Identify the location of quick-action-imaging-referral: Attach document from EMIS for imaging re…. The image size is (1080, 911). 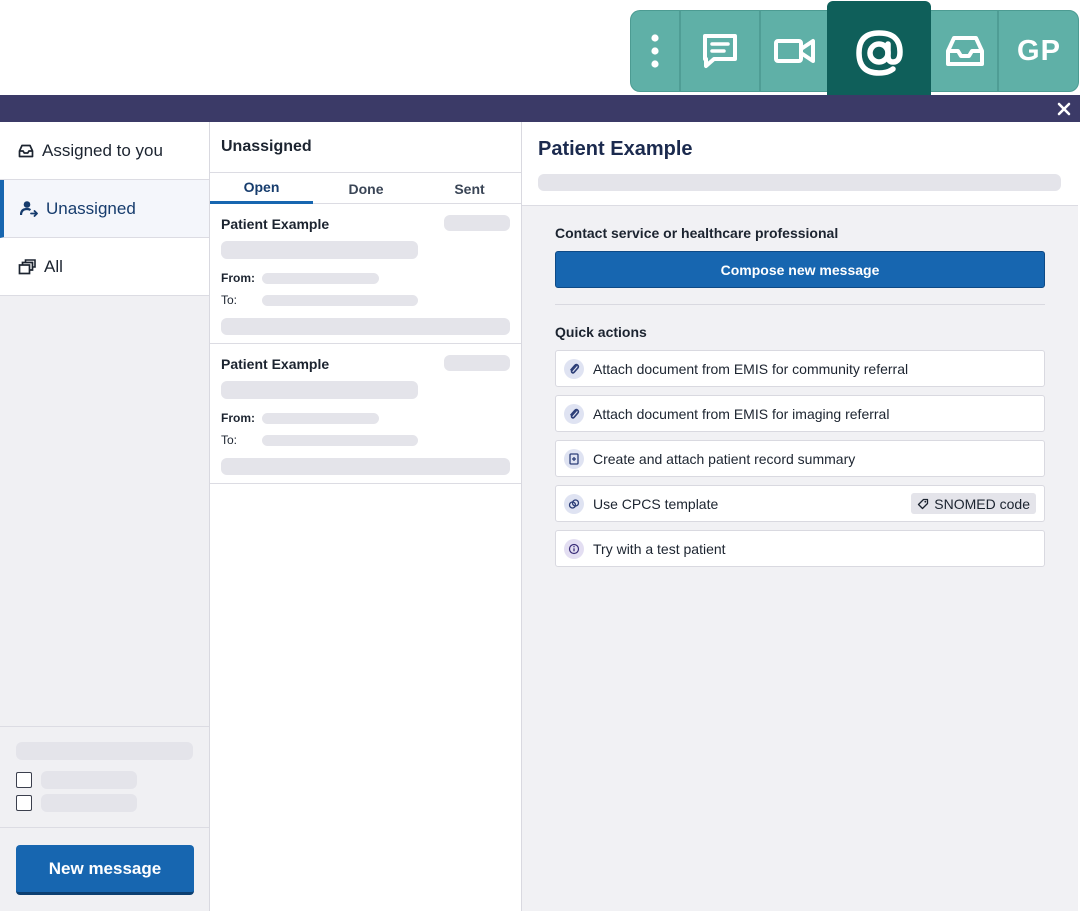
(800, 413).